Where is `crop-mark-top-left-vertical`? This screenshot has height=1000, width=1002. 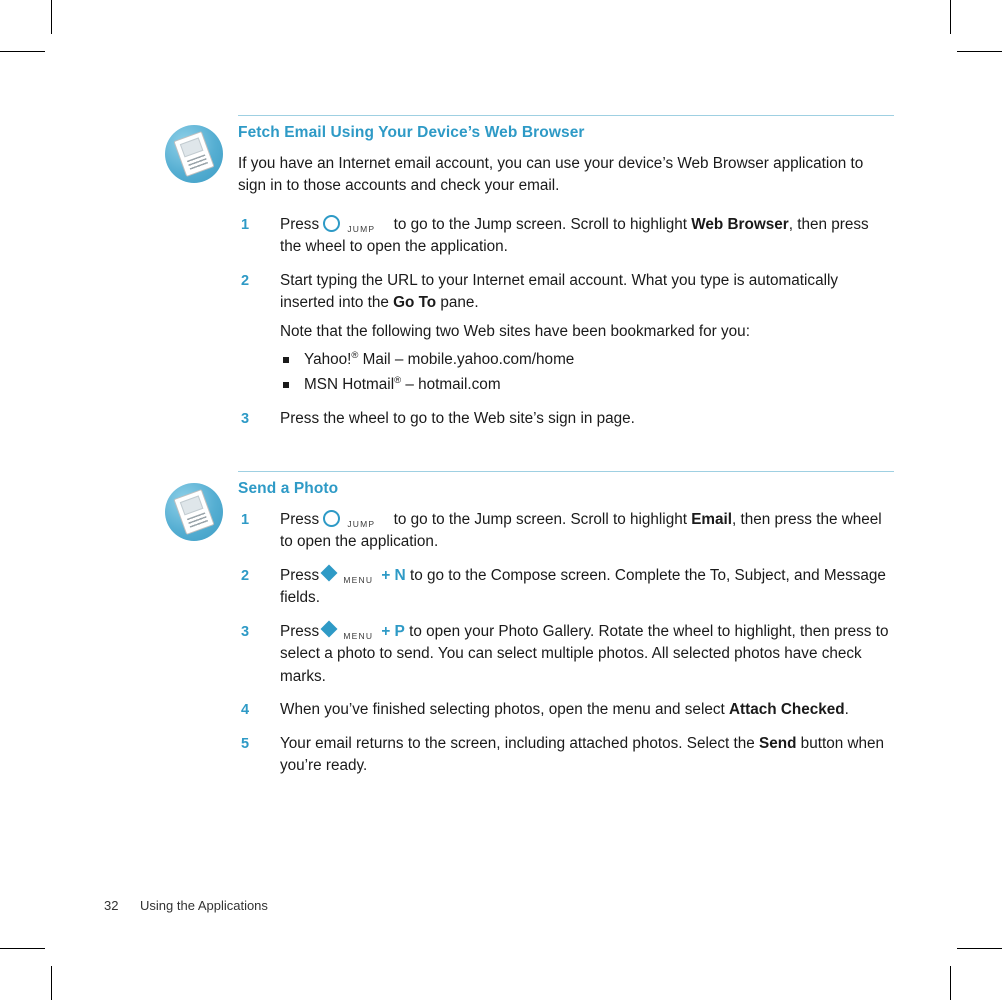 crop-mark-top-left-vertical is located at coordinates (51, 17).